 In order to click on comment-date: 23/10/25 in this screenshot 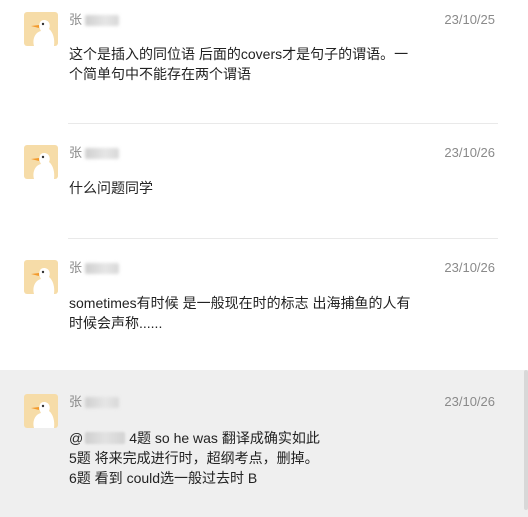, I will do `click(469, 19)`.